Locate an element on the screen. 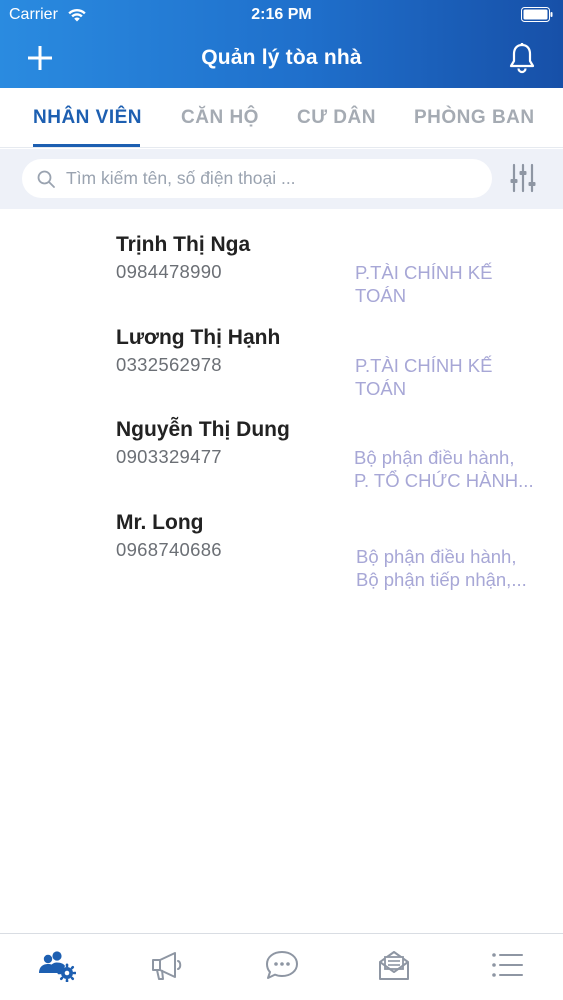 The image size is (563, 1000). staff-settings-icon is located at coordinates (58, 967).